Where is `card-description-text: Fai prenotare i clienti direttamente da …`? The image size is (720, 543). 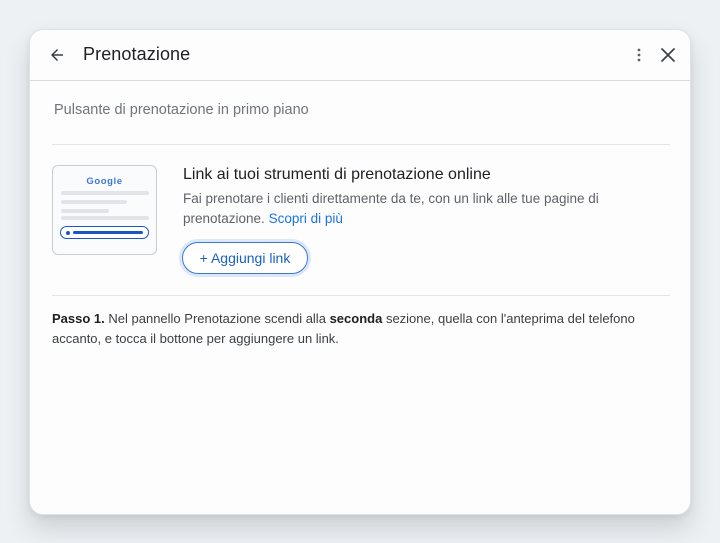
card-description-text: Fai prenotare i clienti direttamente da … is located at coordinates (391, 208).